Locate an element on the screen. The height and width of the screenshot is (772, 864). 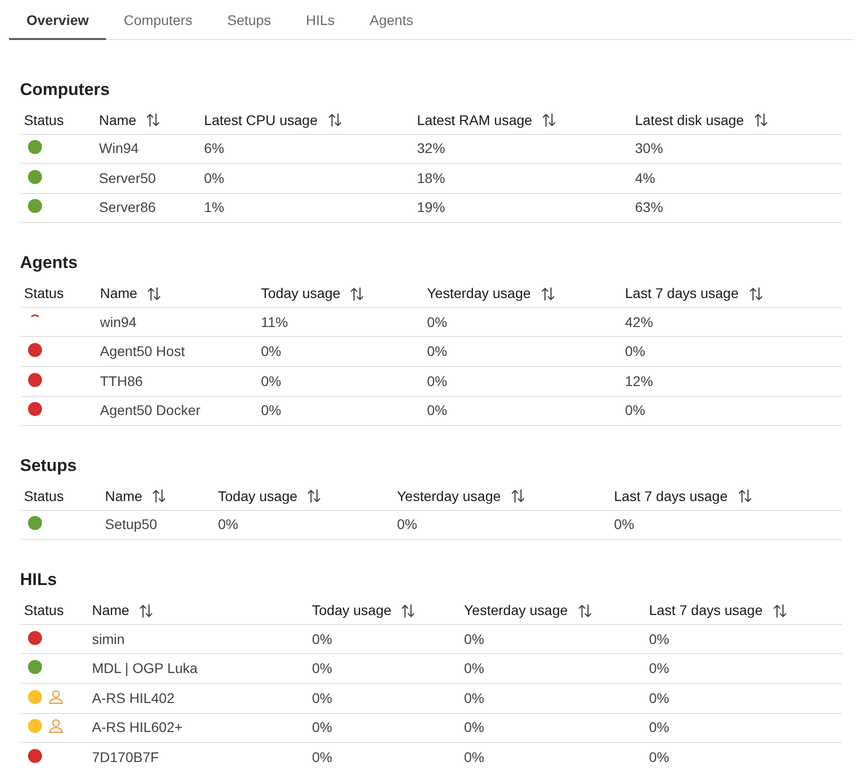
table-cell: 32% is located at coordinates (522, 149).